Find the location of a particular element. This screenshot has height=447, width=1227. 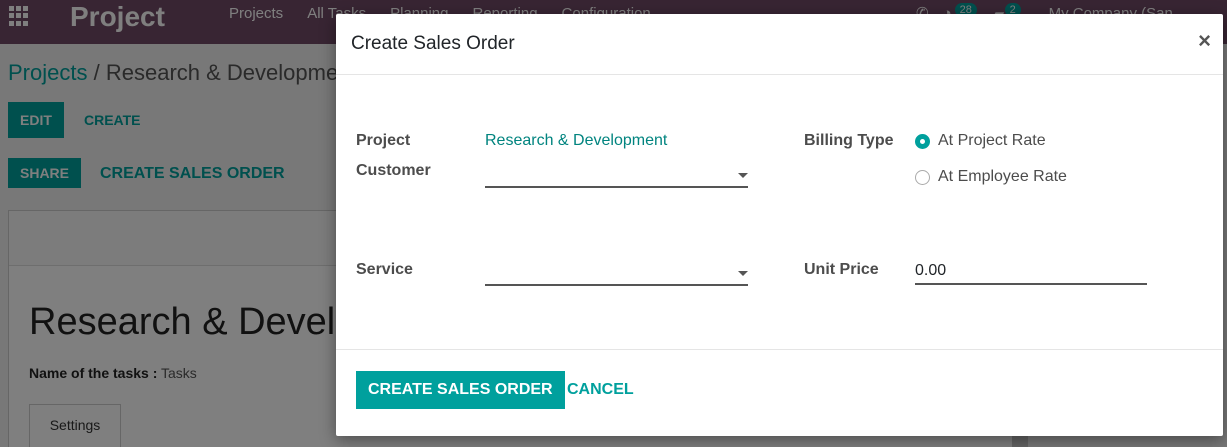

customer-field is located at coordinates (616, 175).